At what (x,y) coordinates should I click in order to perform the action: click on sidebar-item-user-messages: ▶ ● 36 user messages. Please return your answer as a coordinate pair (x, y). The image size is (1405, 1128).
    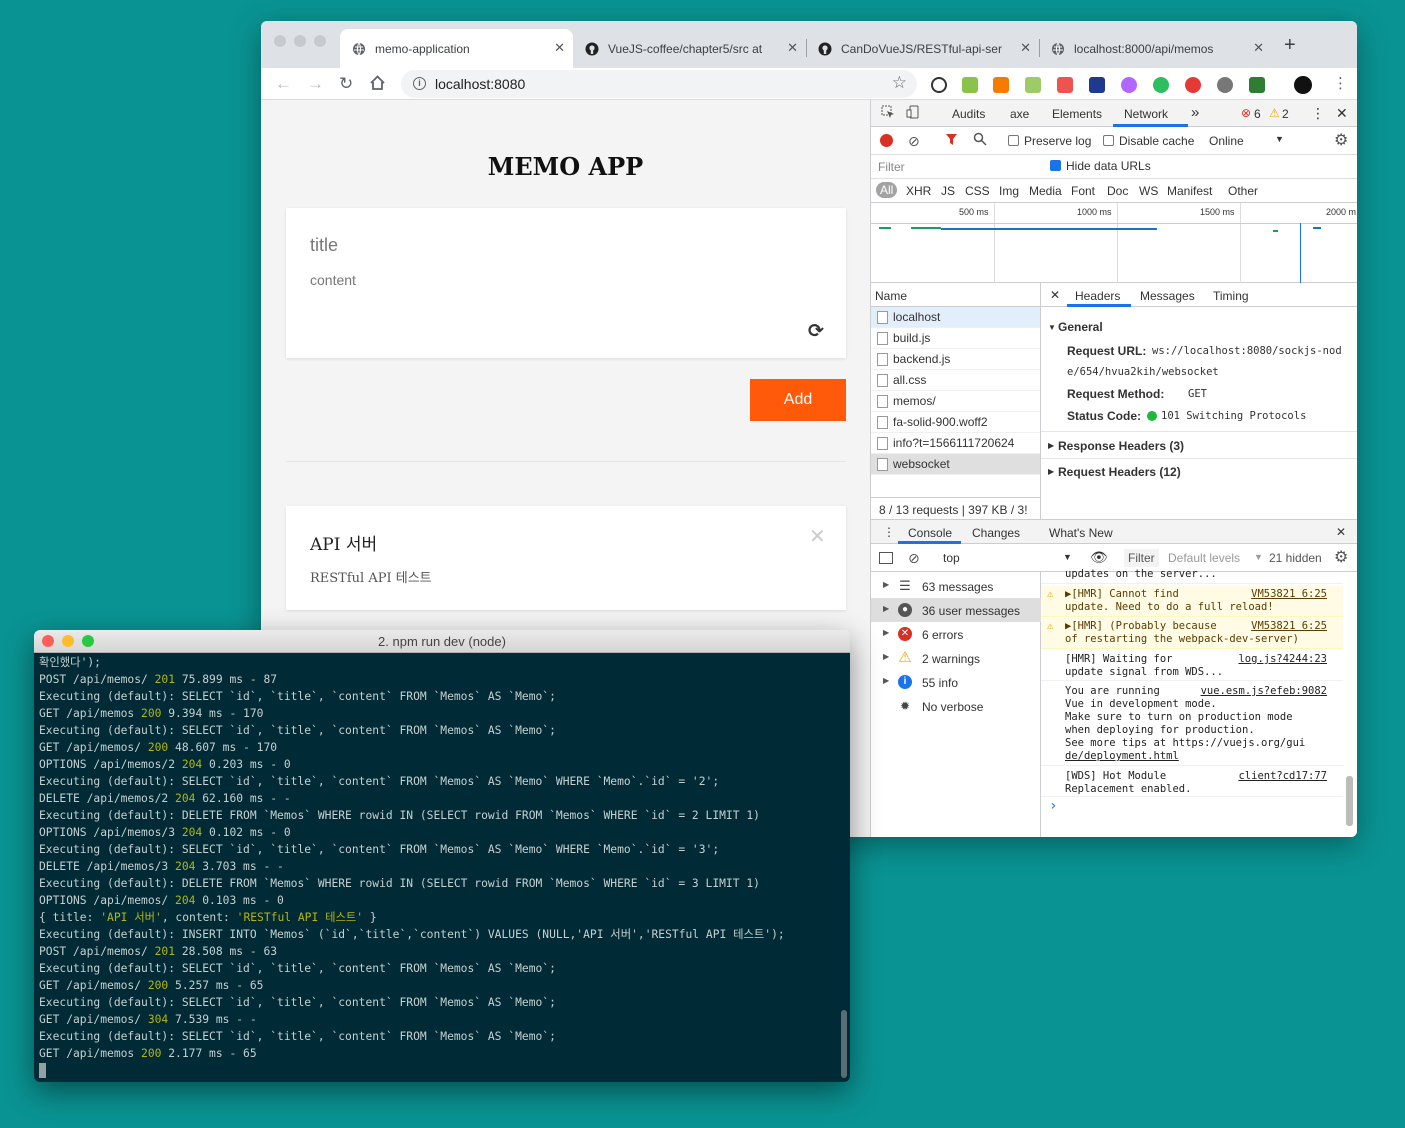
    Looking at the image, I should click on (956, 610).